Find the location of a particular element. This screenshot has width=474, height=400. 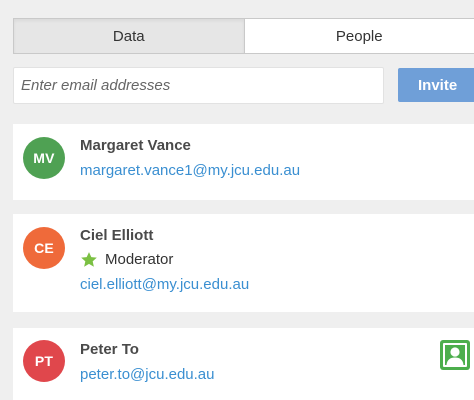

role-label: Moderator is located at coordinates (139, 259).